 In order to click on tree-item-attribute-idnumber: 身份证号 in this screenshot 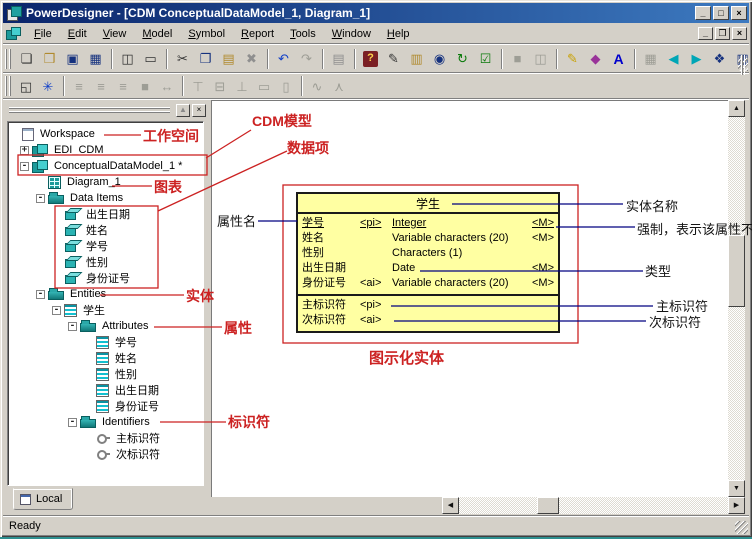, I will do `click(105, 406)`.